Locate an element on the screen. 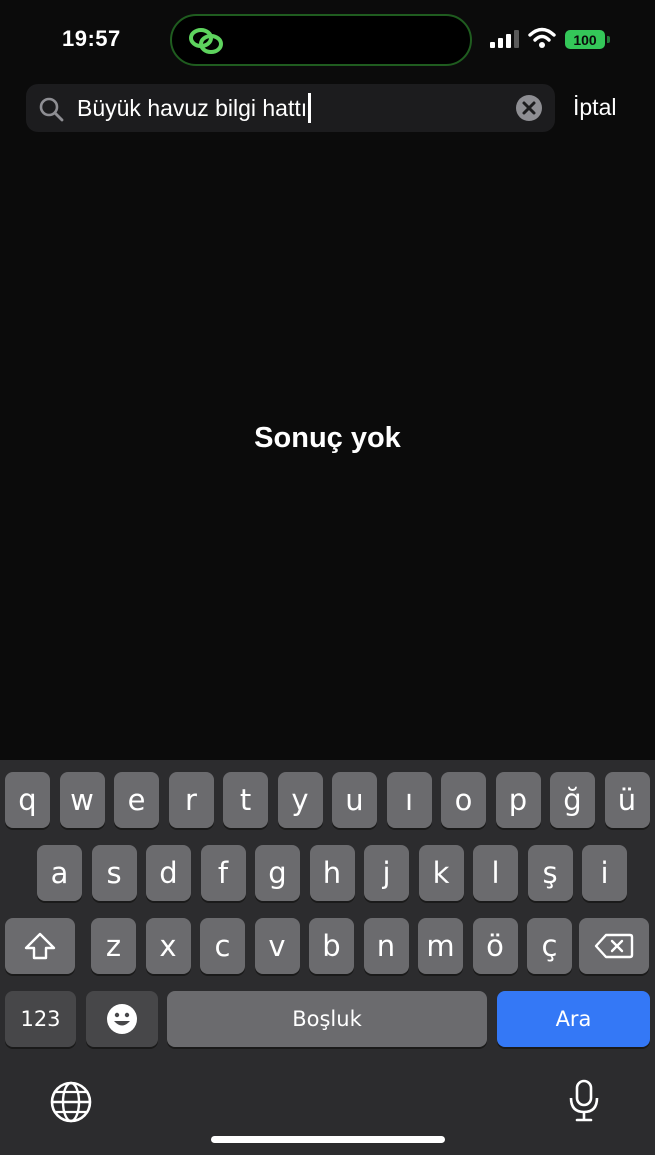  key-e: e is located at coordinates (136, 800).